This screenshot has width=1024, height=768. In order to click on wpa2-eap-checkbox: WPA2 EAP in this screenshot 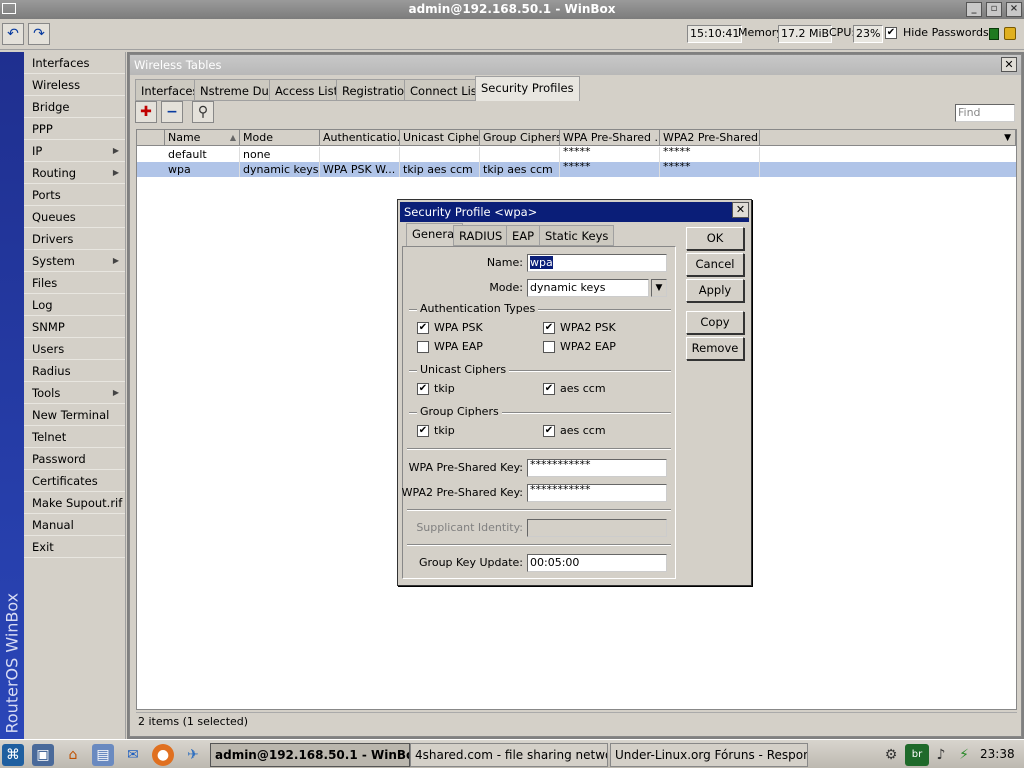, I will do `click(579, 346)`.